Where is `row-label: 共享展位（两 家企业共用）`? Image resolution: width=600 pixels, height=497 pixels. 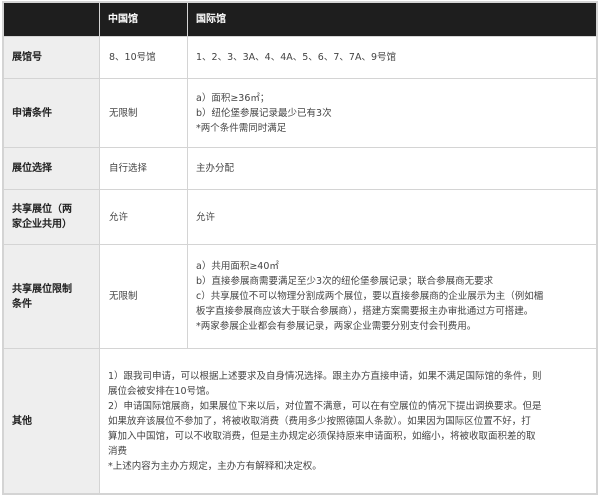
row-label: 共享展位（两 家企业共用） is located at coordinates (51, 217).